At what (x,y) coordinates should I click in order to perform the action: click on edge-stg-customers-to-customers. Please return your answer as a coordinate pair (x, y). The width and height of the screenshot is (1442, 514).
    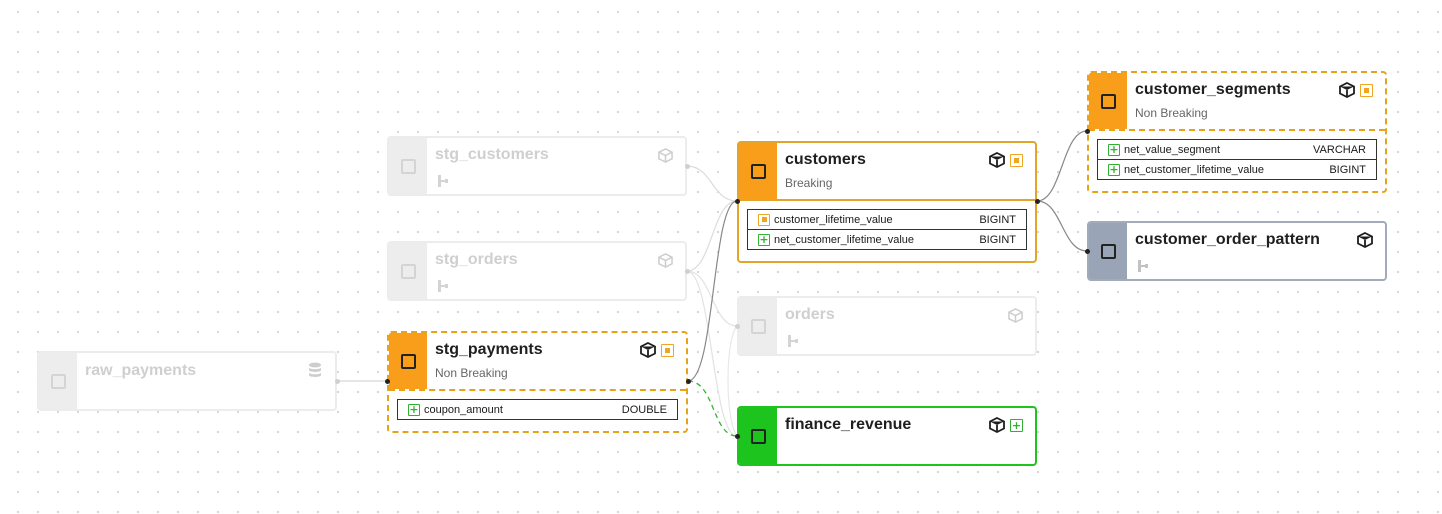
    Looking at the image, I should click on (712, 183).